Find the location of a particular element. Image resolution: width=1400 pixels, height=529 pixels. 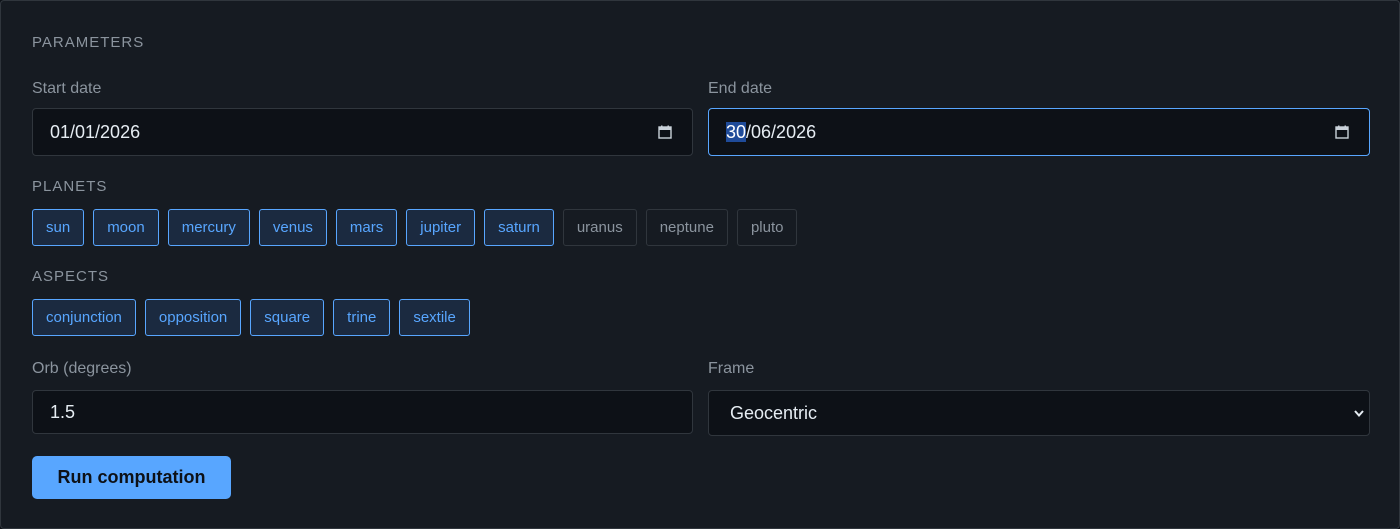

planet-chip-uranus: uranus is located at coordinates (599, 227).